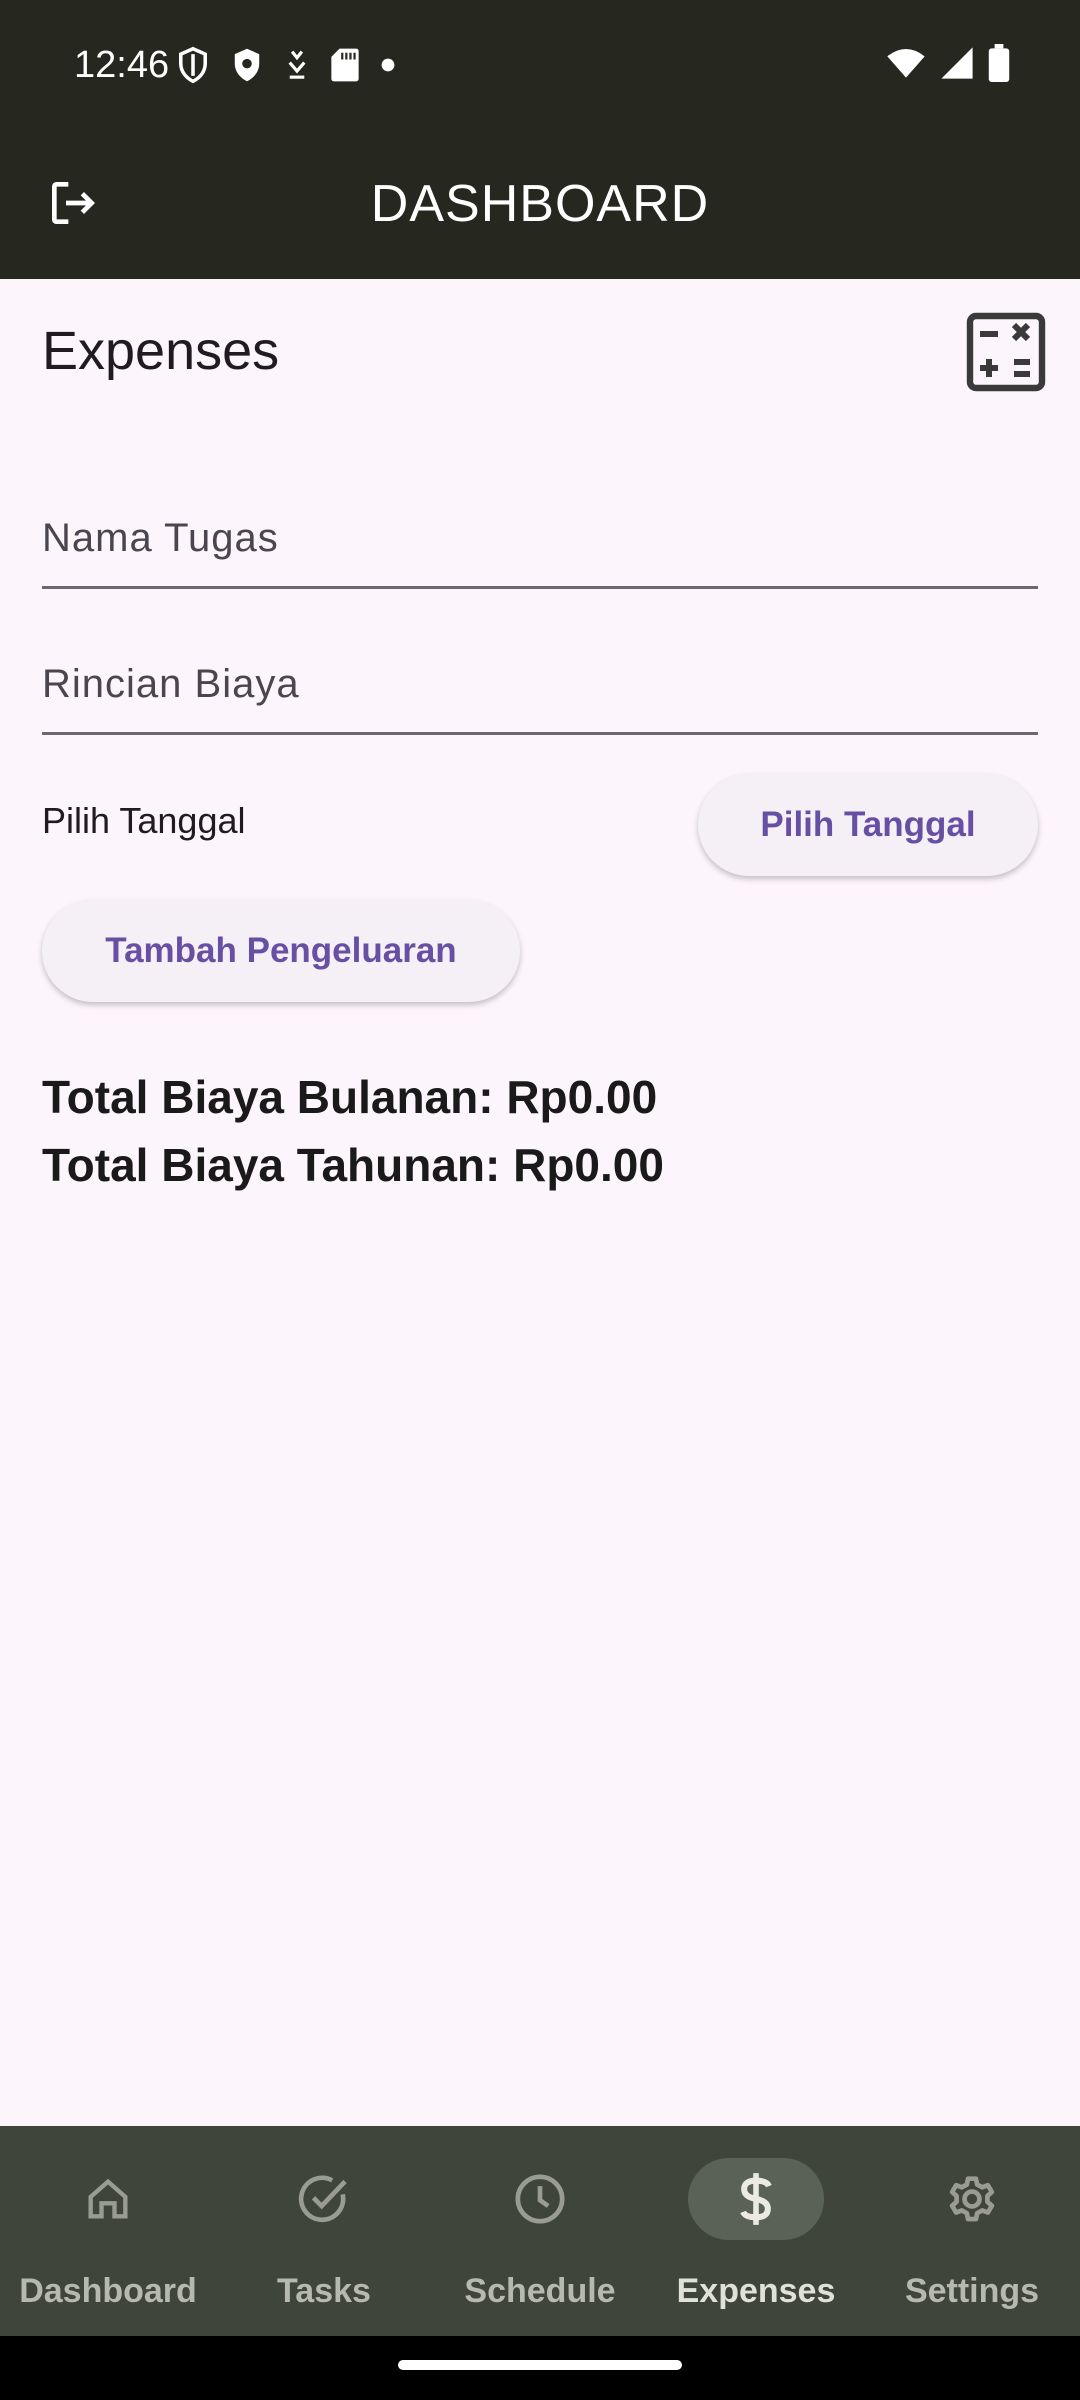  What do you see at coordinates (972, 2291) in the screenshot?
I see `nav-label-settings: Settings` at bounding box center [972, 2291].